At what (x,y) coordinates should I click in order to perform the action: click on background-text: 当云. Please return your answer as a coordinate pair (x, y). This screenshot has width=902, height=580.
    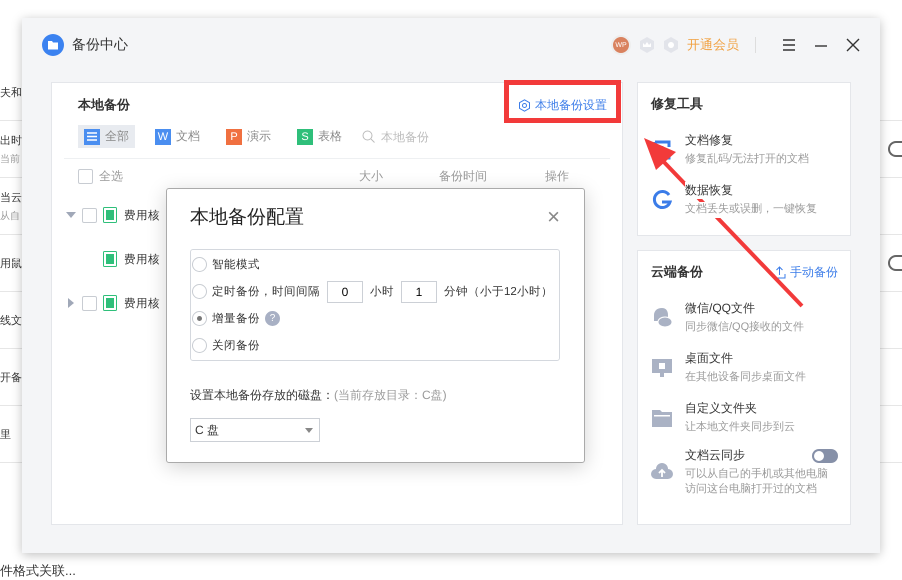
    Looking at the image, I should click on (11, 197).